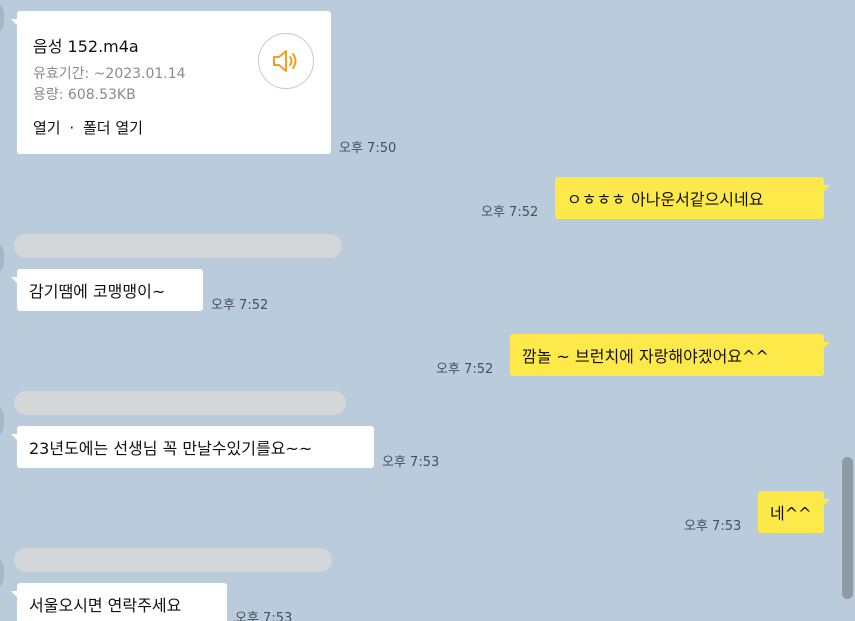  What do you see at coordinates (109, 74) in the screenshot?
I see `file-expiry: 유효기간: ~2023.01.14` at bounding box center [109, 74].